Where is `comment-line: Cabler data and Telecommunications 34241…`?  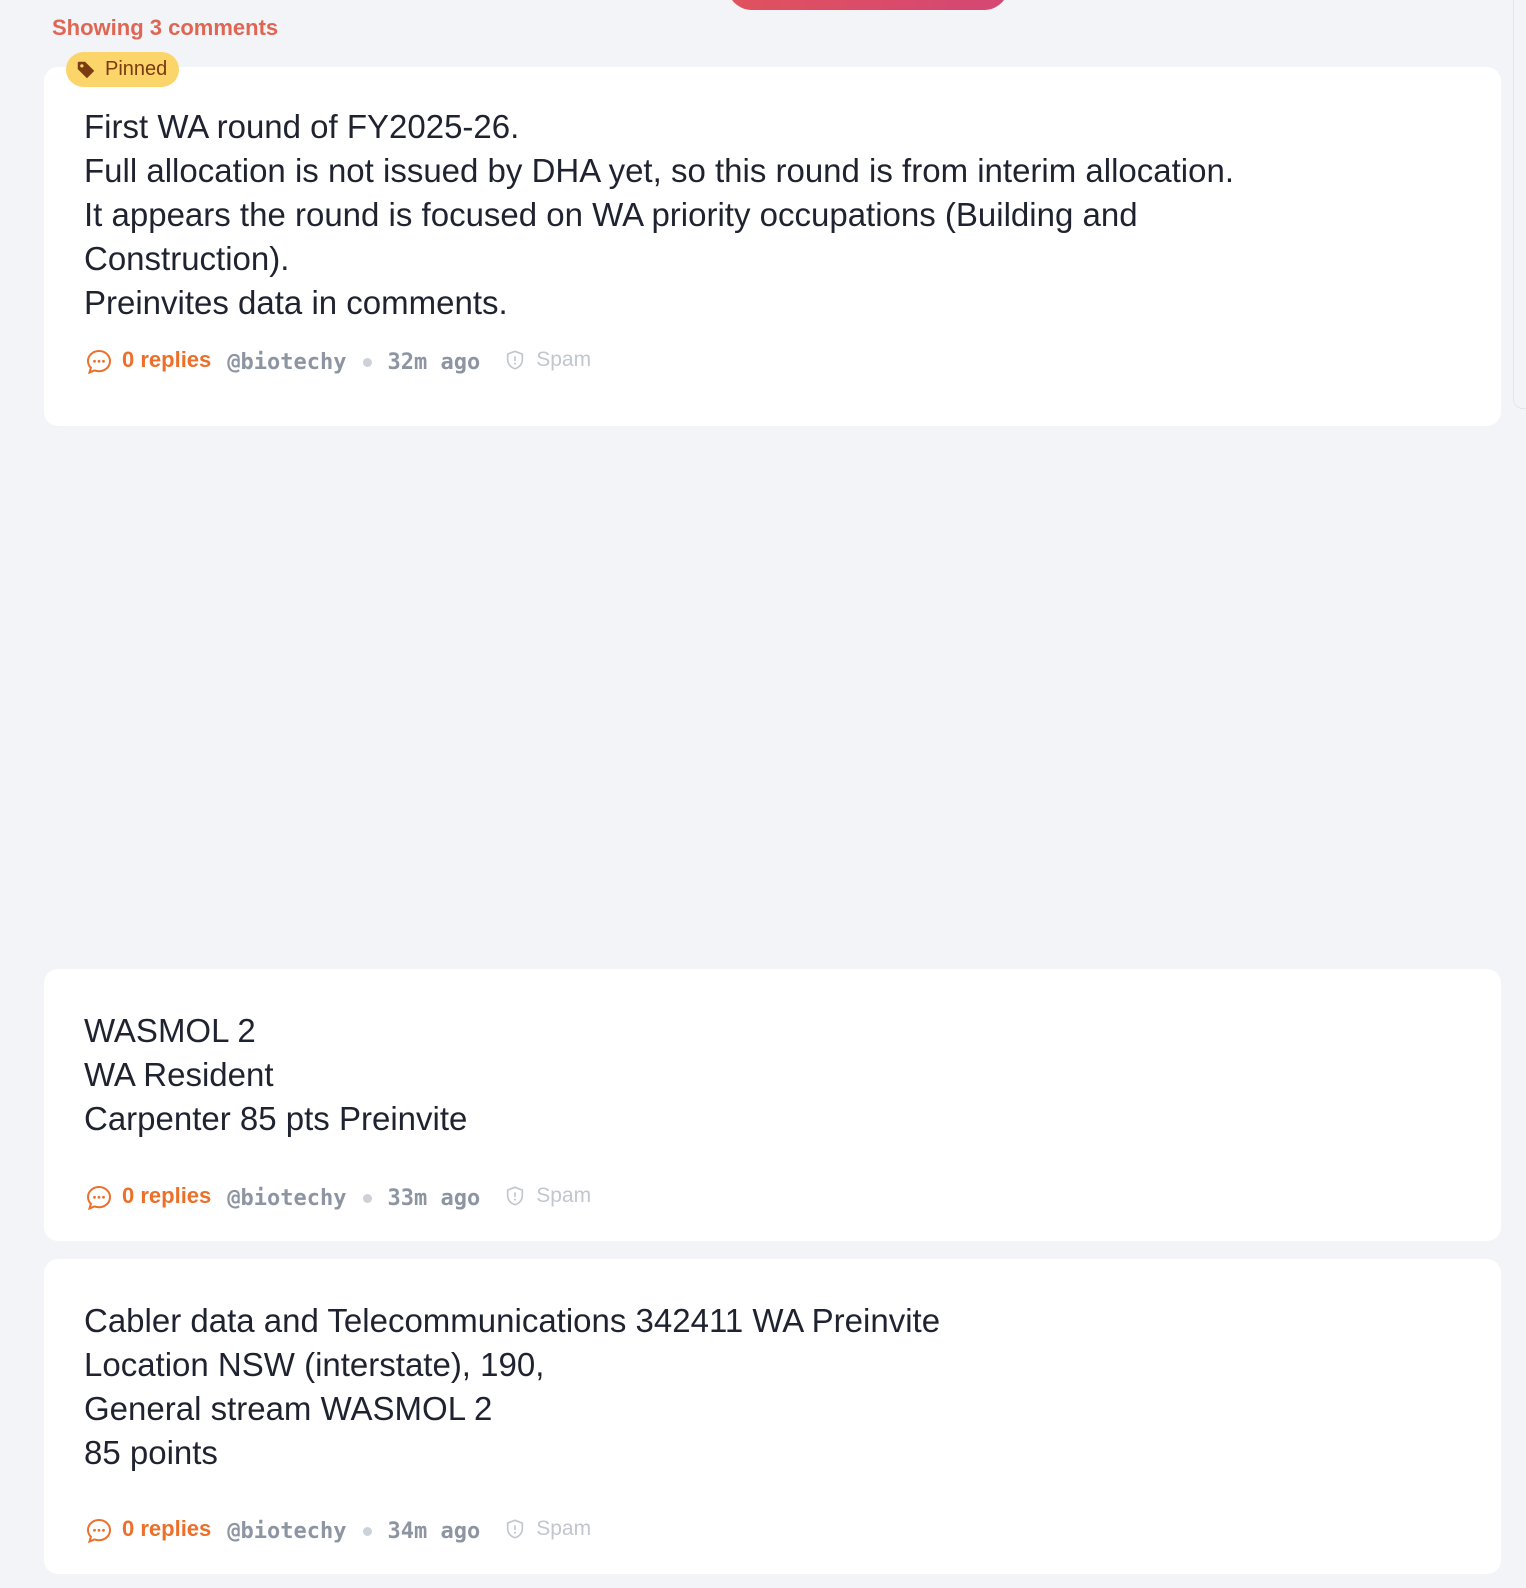
comment-line: Cabler data and Telecommunications 34241… is located at coordinates (512, 1320).